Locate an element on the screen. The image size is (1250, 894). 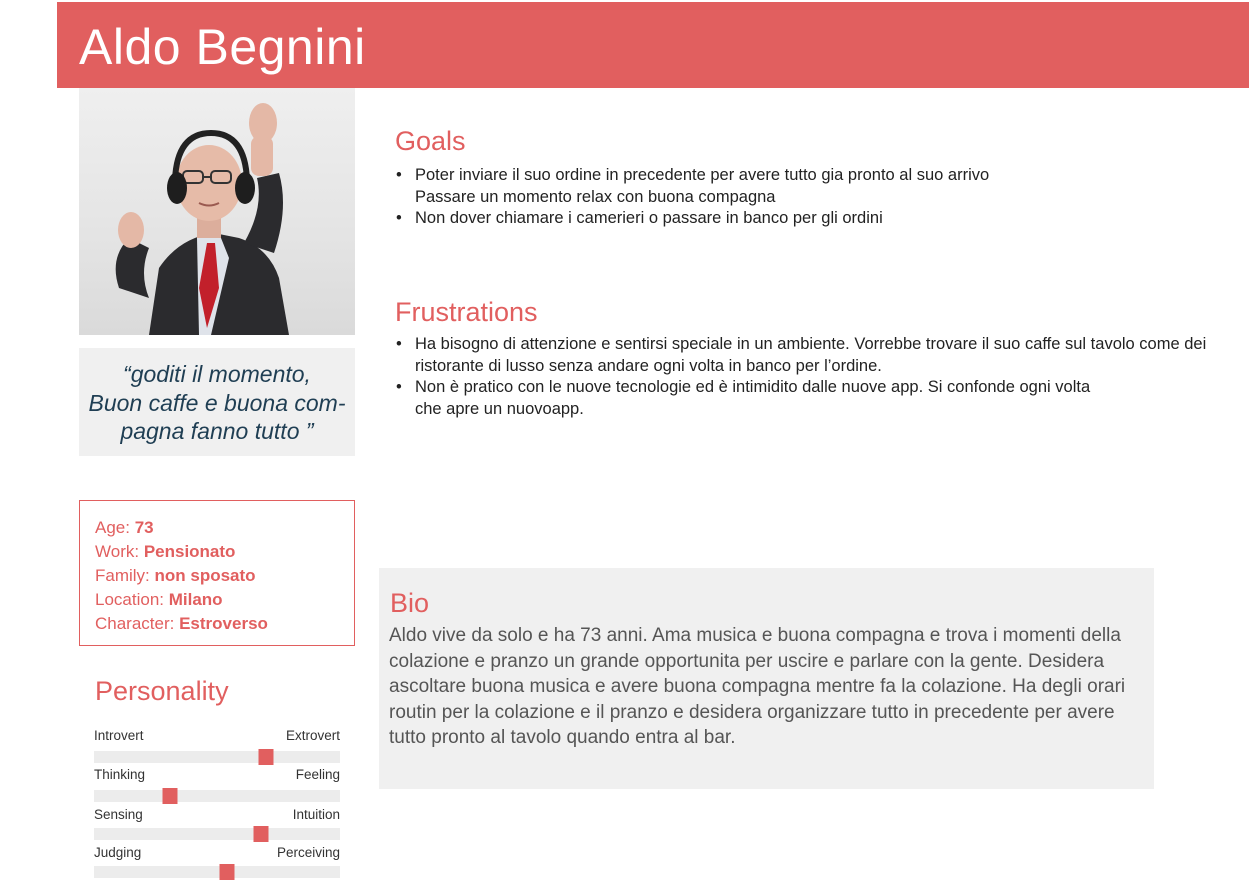
info-age-value: 73 is located at coordinates (144, 527).